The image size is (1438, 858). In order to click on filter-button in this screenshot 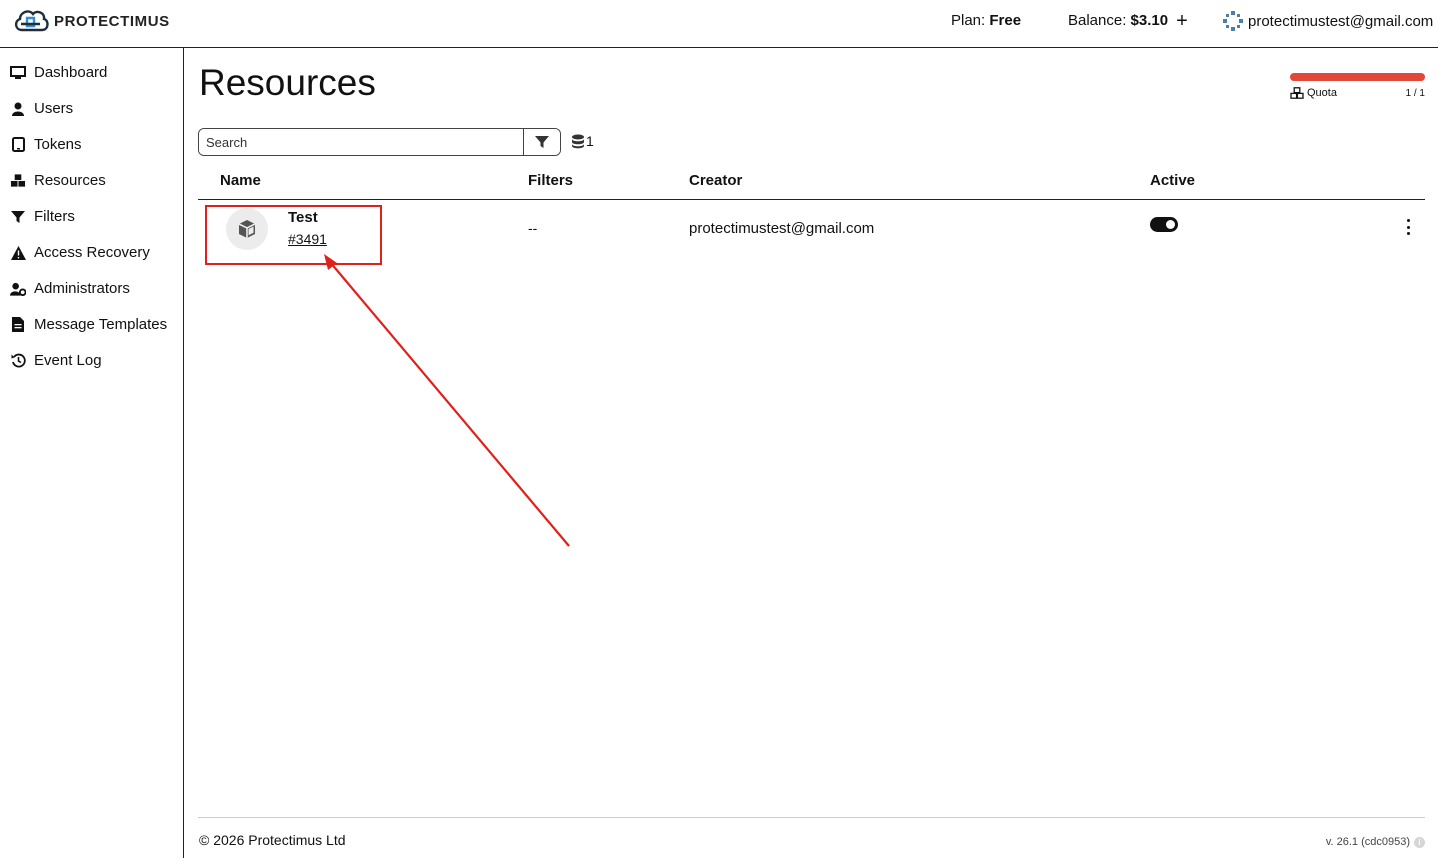, I will do `click(541, 142)`.